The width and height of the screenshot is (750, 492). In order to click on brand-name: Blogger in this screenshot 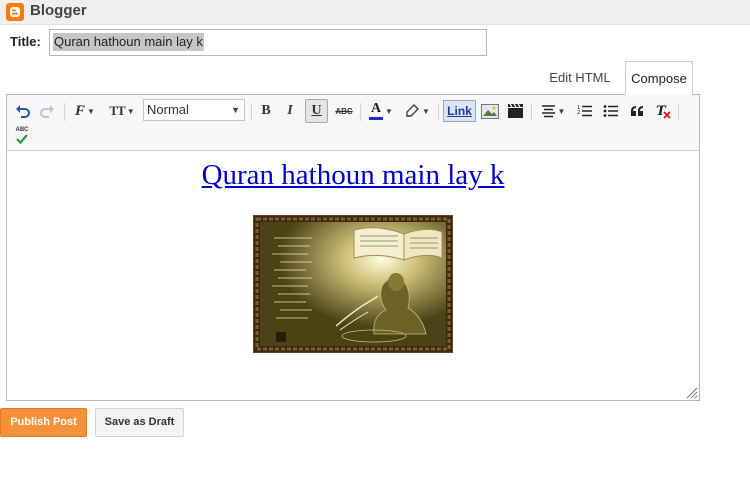, I will do `click(58, 10)`.